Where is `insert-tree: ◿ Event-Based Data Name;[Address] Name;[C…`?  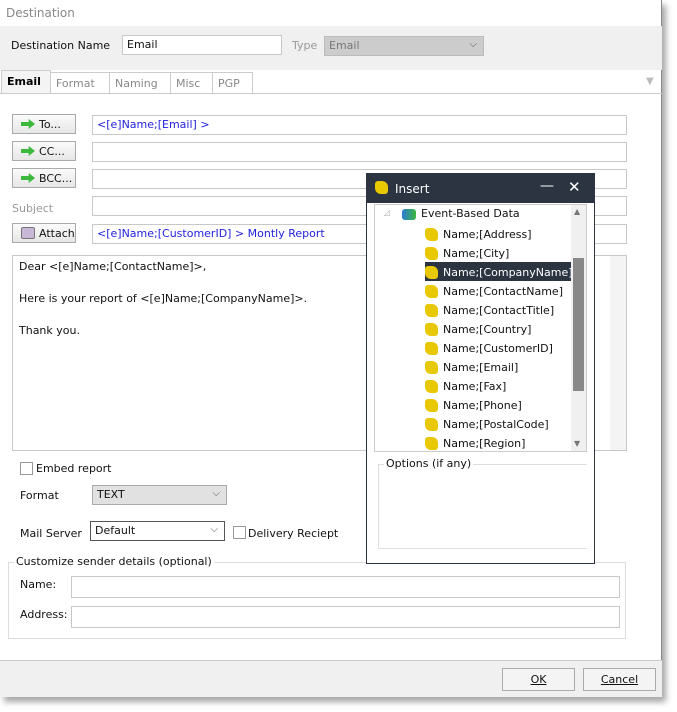 insert-tree: ◿ Event-Based Data Name;[Address] Name;[C… is located at coordinates (480, 328).